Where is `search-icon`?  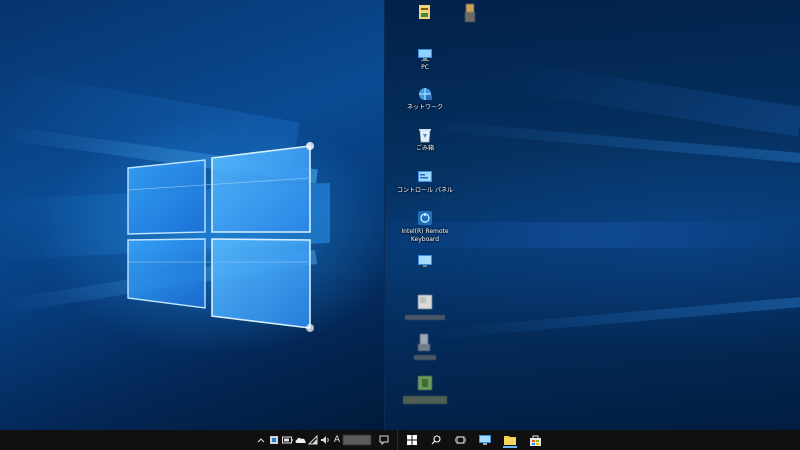 search-icon is located at coordinates (436, 440).